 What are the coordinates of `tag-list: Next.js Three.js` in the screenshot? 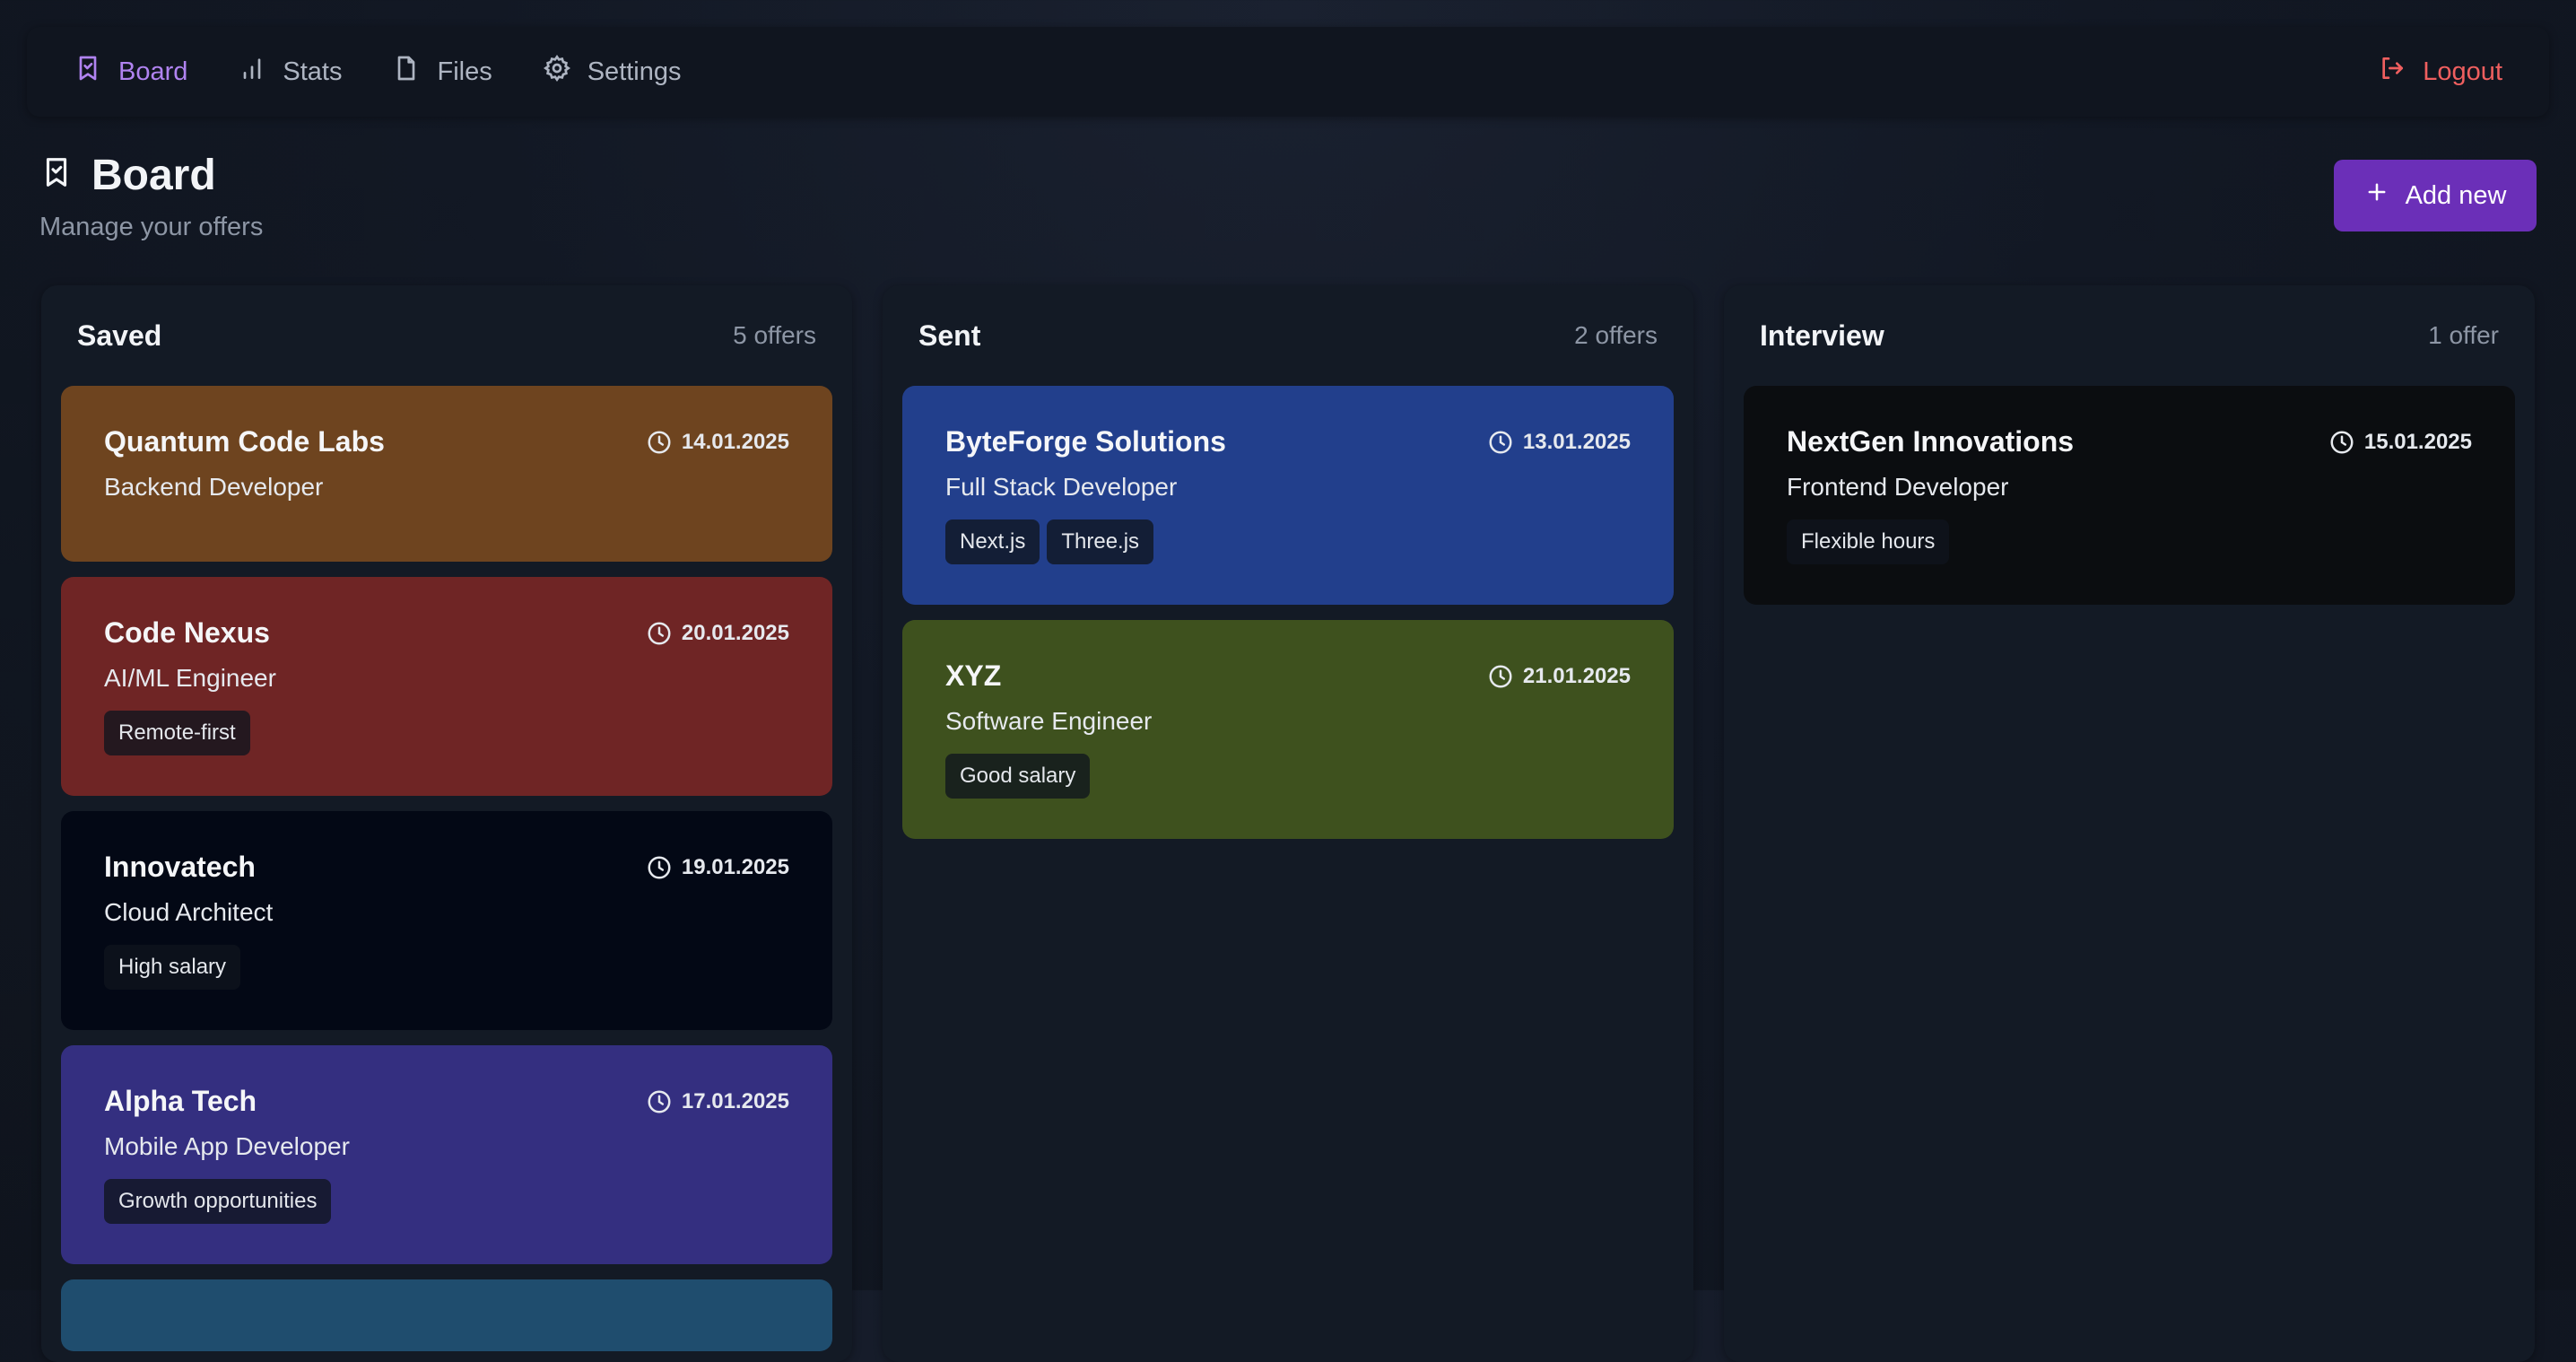 It's located at (1288, 541).